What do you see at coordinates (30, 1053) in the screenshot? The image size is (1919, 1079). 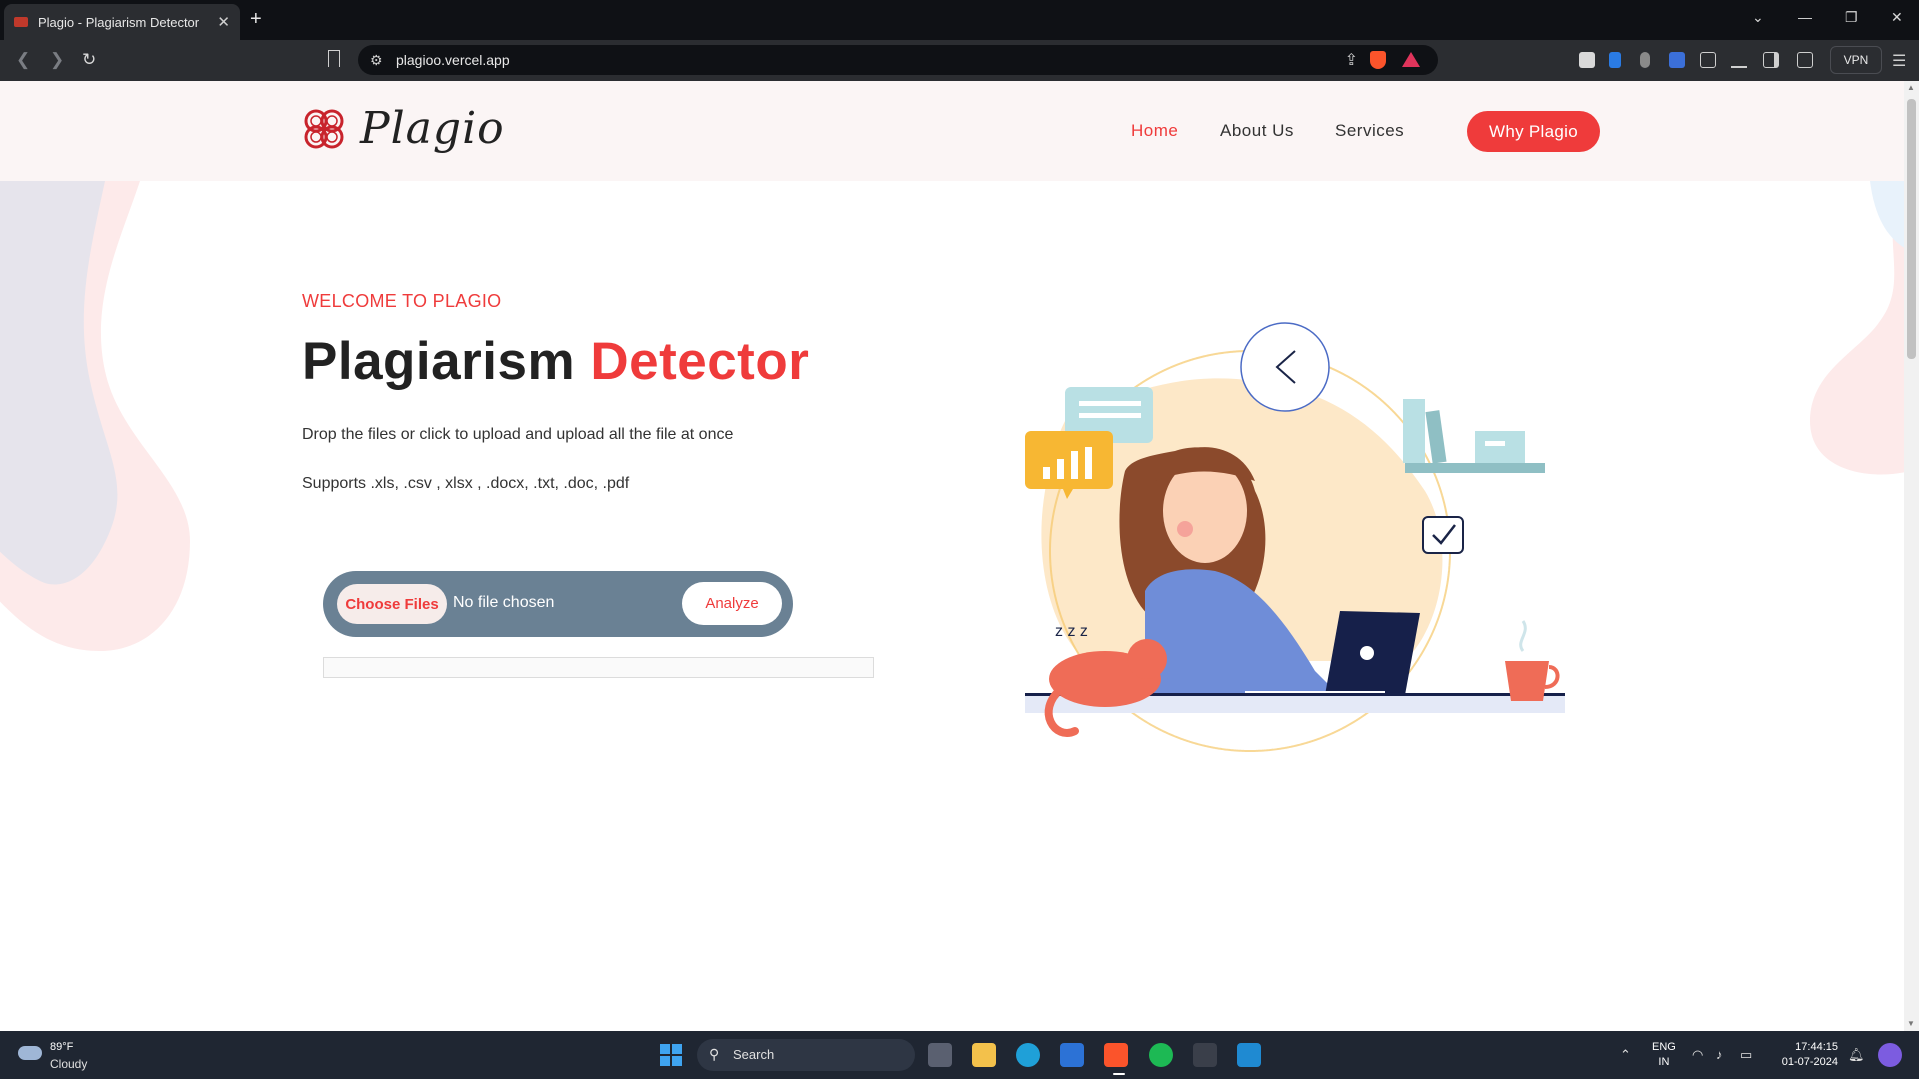 I see `weather-cloud-icon` at bounding box center [30, 1053].